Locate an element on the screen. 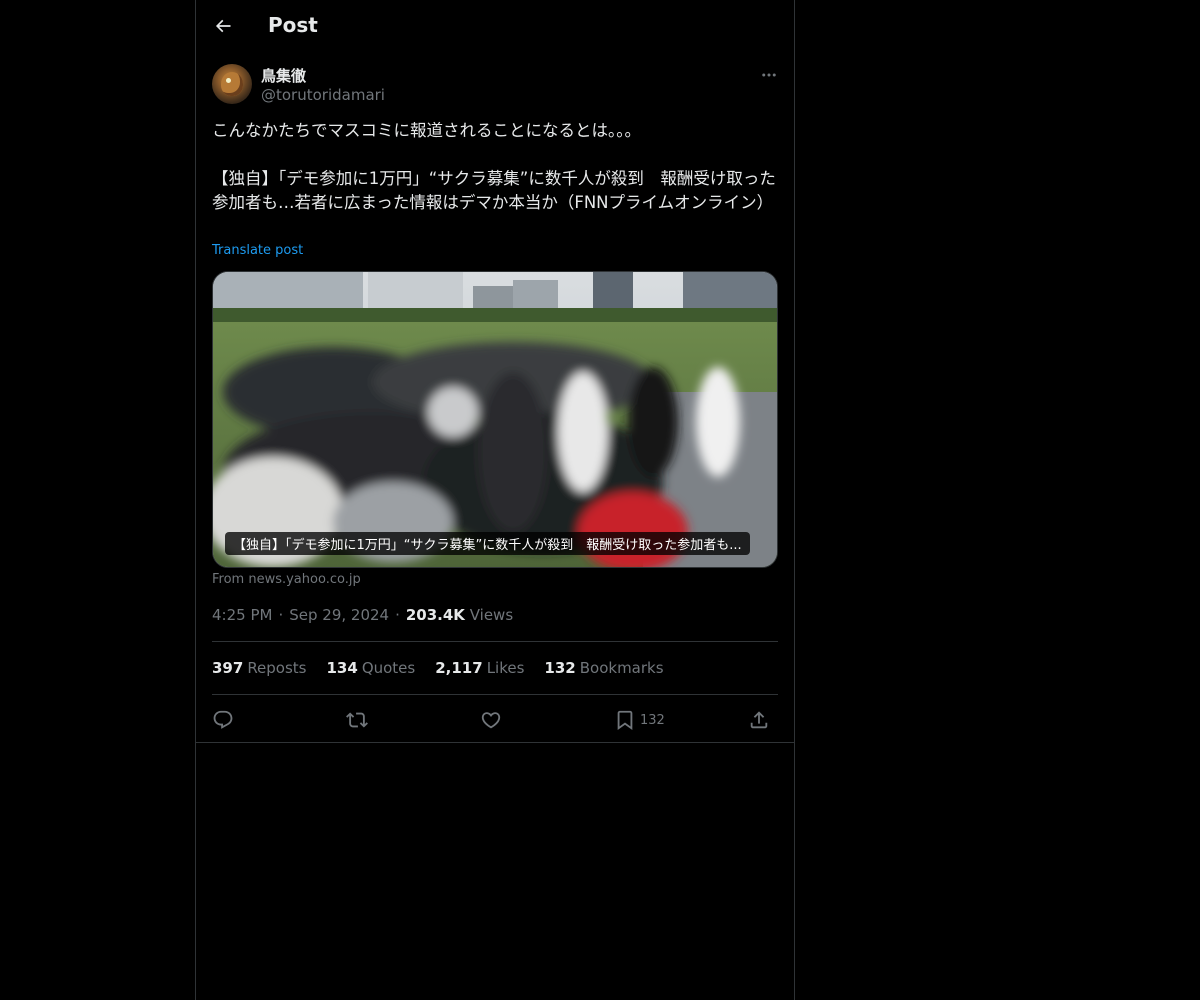 Image resolution: width=1200 pixels, height=1000 pixels. post-date: Sep 29, 2024 is located at coordinates (339, 615).